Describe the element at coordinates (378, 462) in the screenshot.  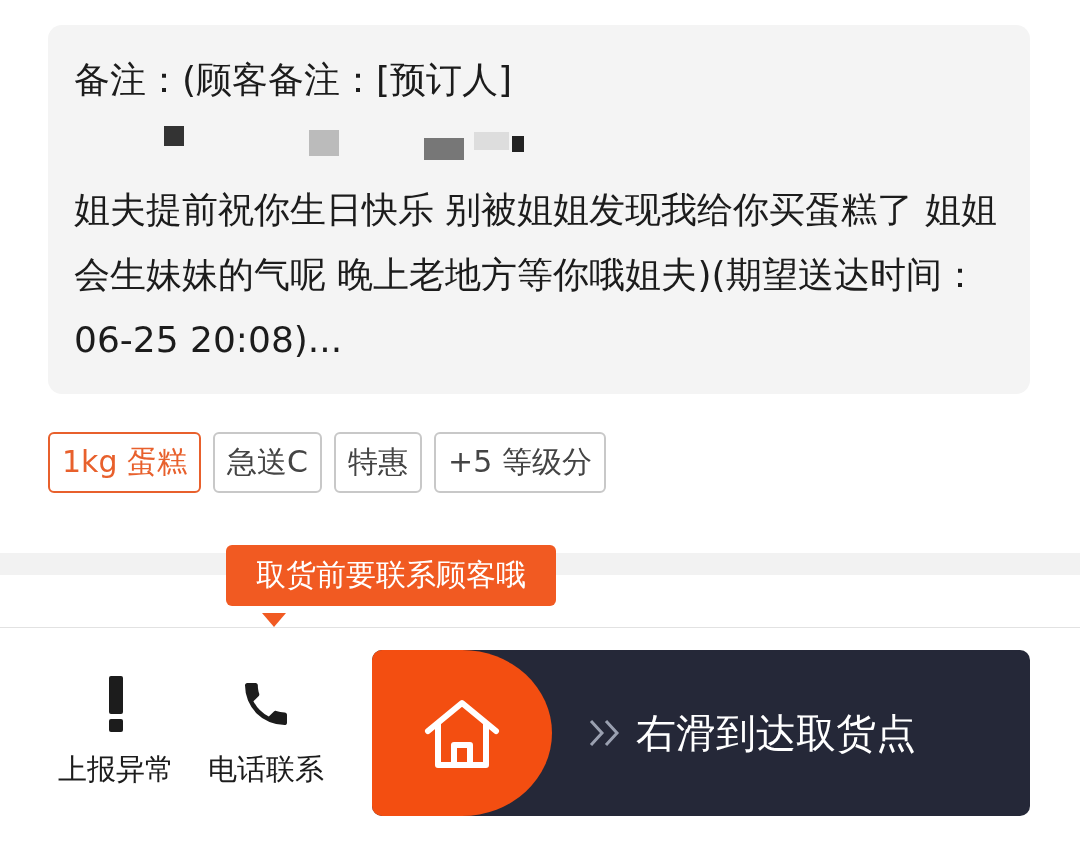
I see `tag: 特惠` at that location.